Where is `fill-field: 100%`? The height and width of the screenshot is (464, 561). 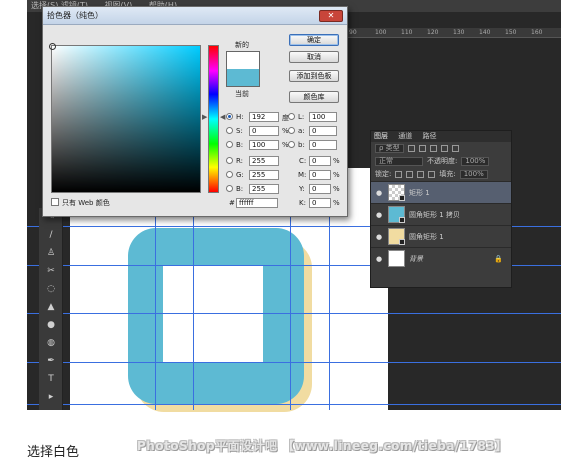
fill-field: 100% is located at coordinates (473, 174).